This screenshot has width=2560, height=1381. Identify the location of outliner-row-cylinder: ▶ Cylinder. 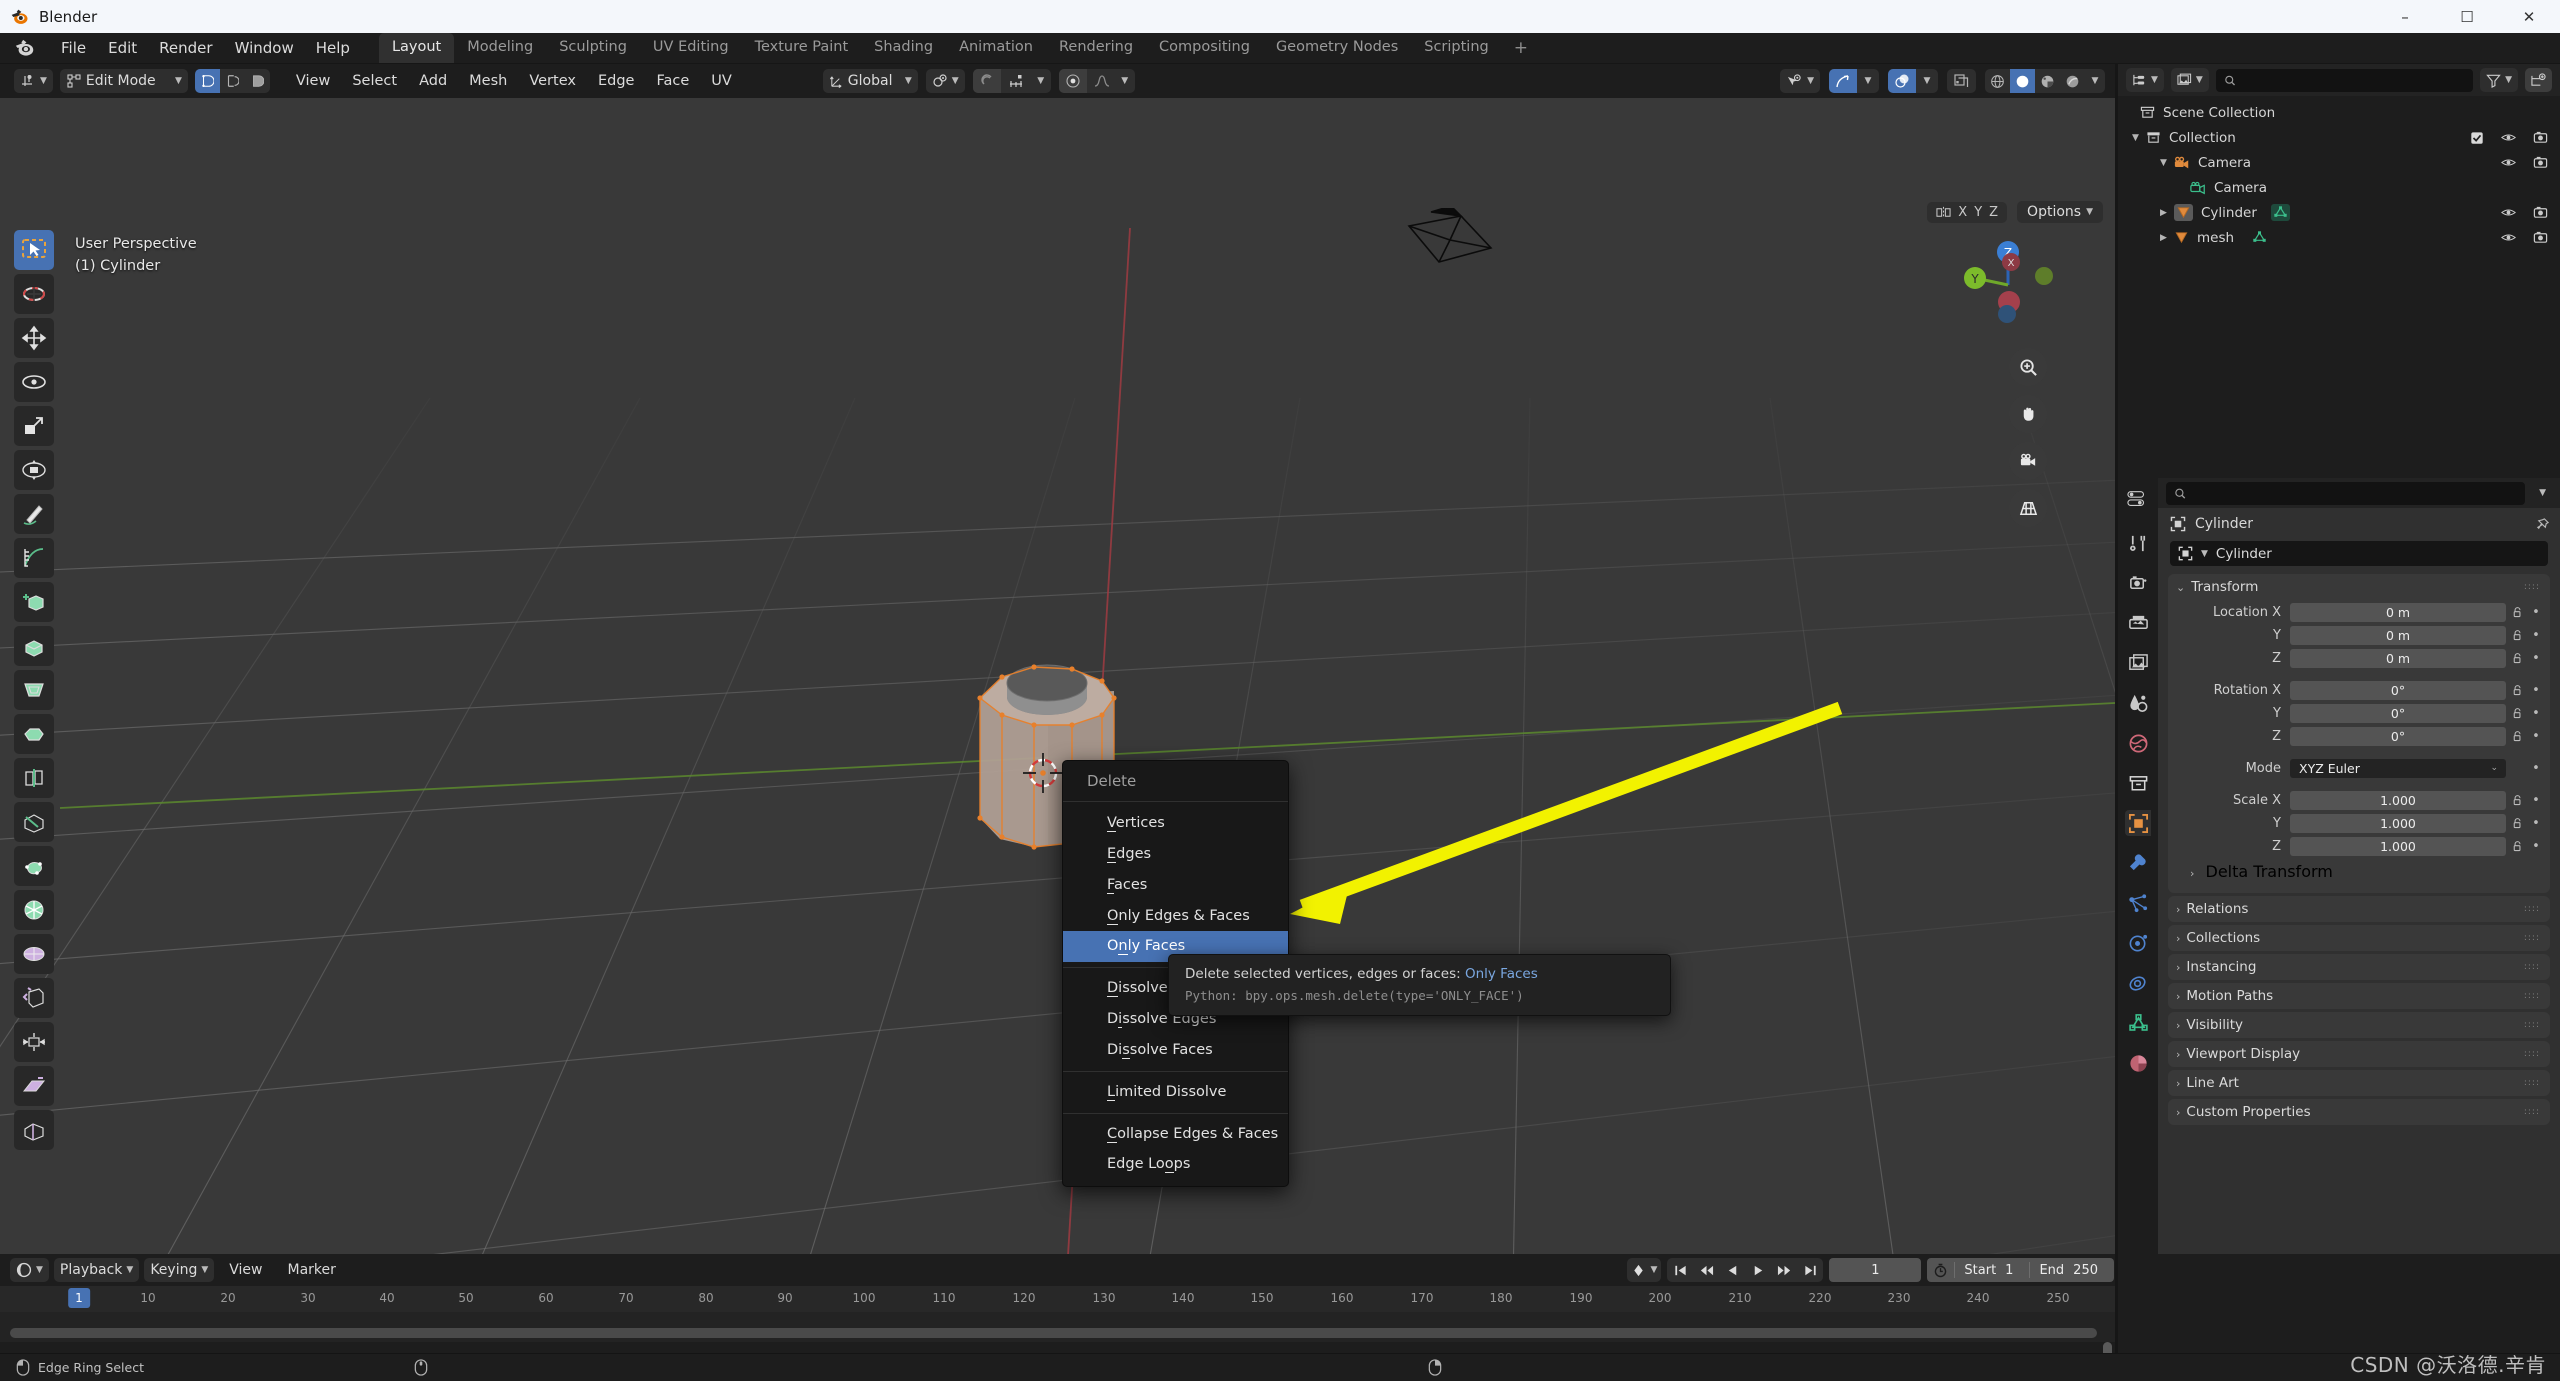
(2339, 212).